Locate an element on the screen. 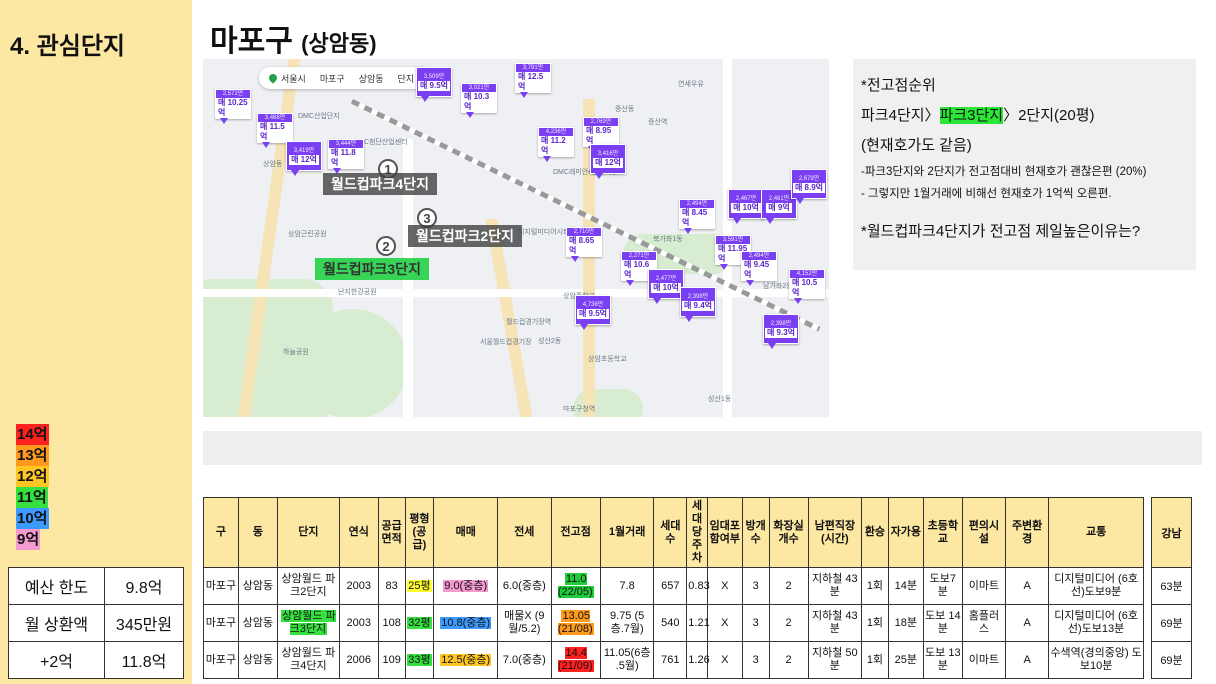  gangnam-commute-table: 강남 63분 69분 69분 is located at coordinates (1171, 588).